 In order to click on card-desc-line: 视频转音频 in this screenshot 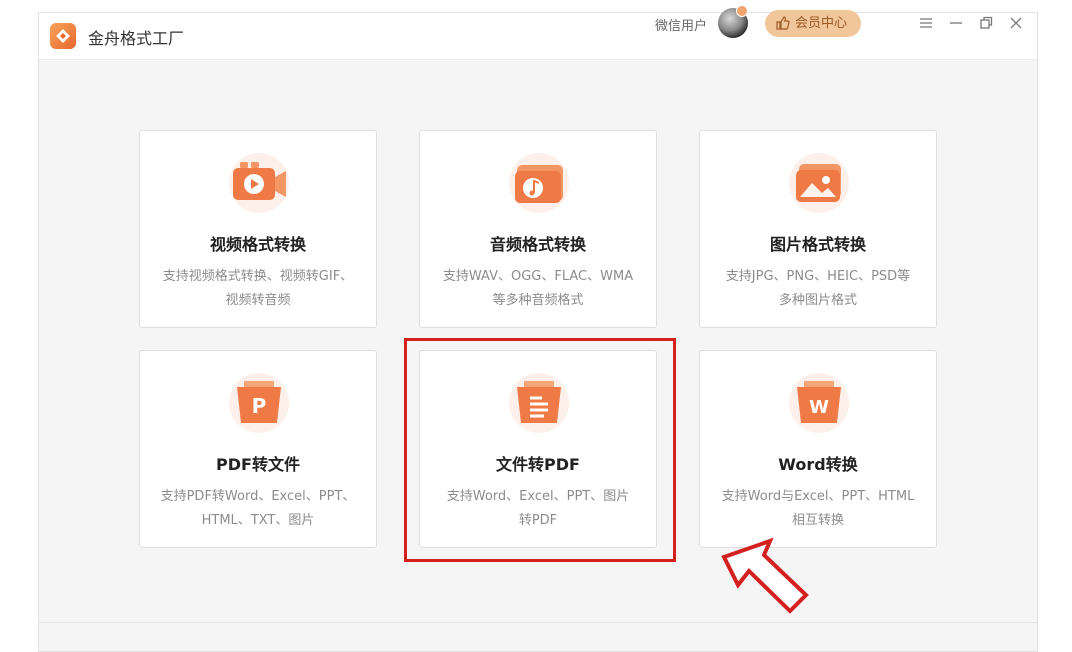, I will do `click(258, 300)`.